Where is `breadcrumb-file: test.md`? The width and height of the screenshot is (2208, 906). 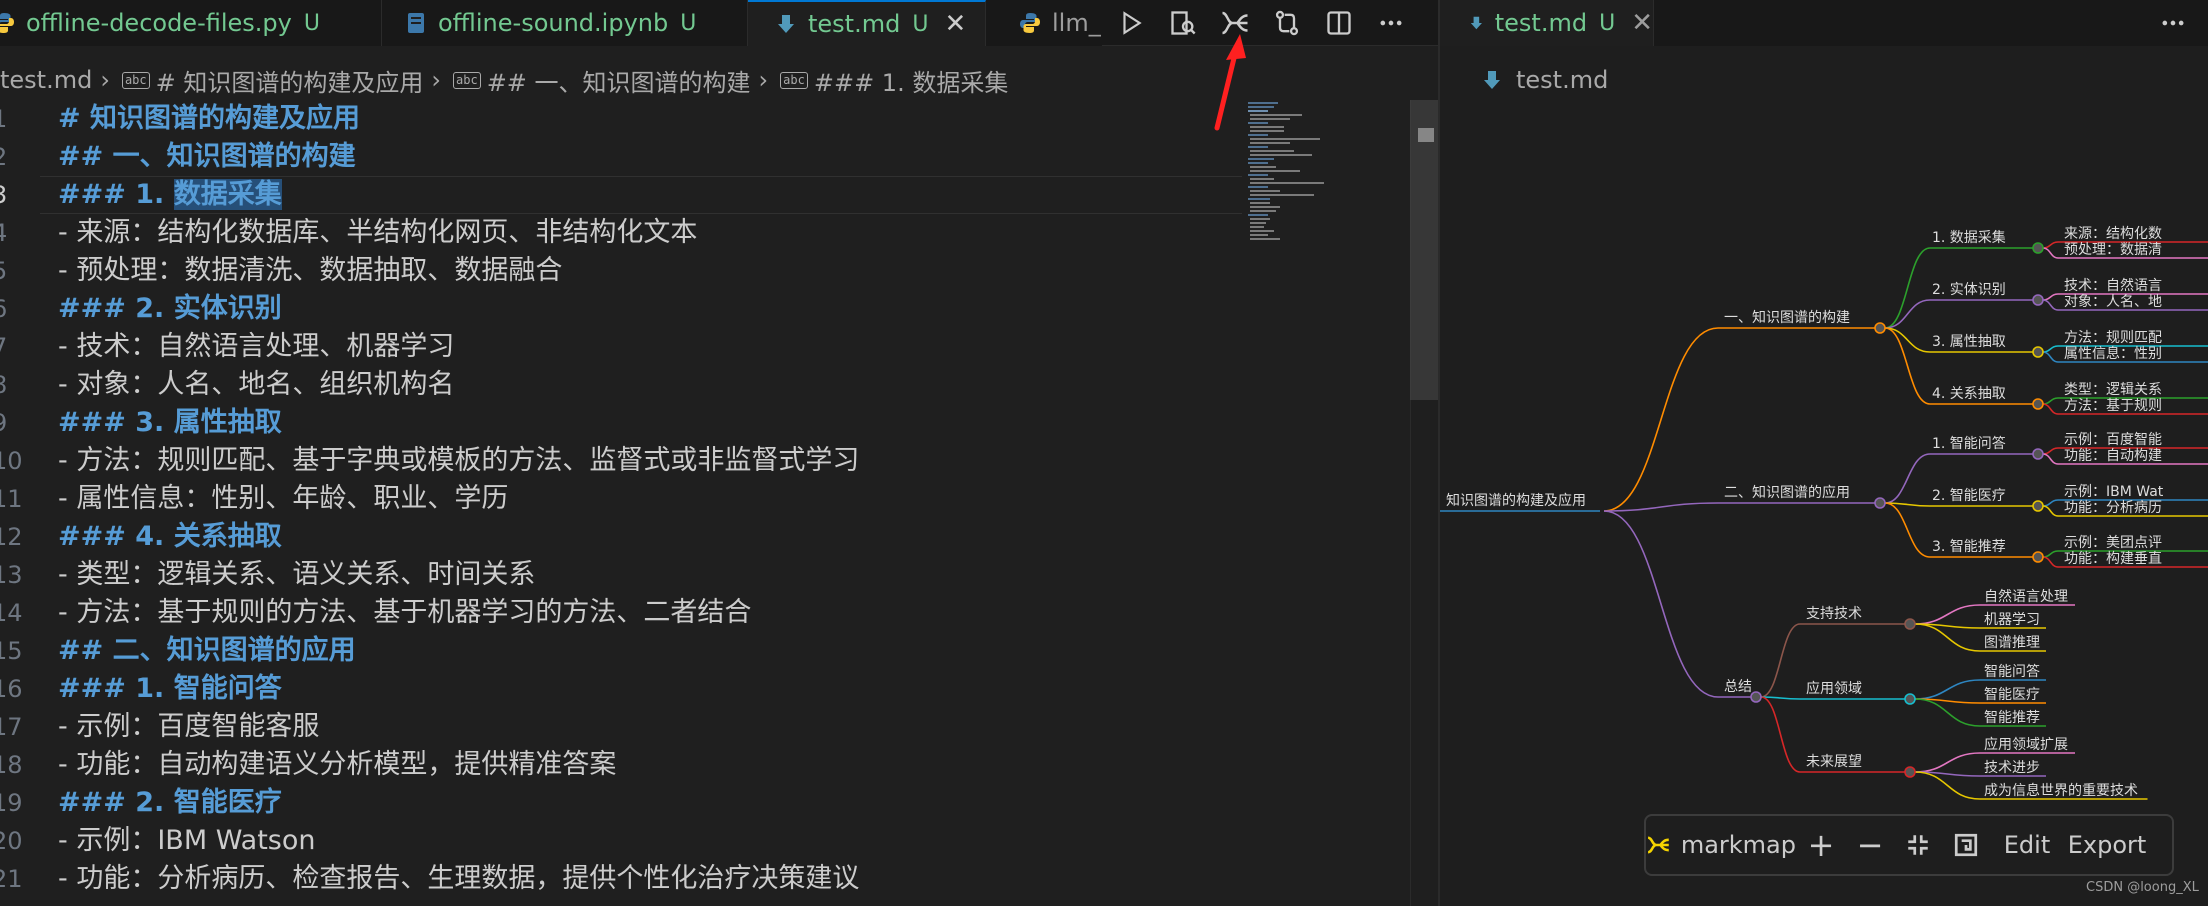
breadcrumb-file: test.md is located at coordinates (46, 80).